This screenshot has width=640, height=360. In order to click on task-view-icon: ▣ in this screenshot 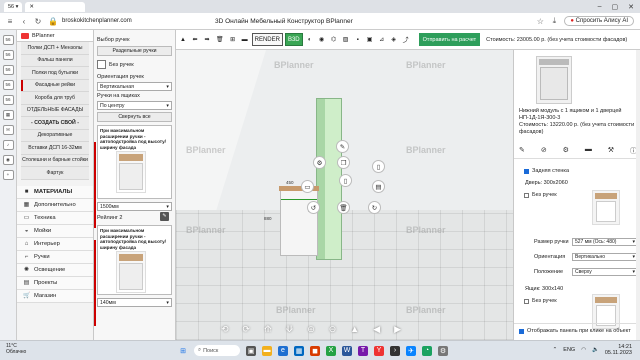, I will do `click(251, 350)`.